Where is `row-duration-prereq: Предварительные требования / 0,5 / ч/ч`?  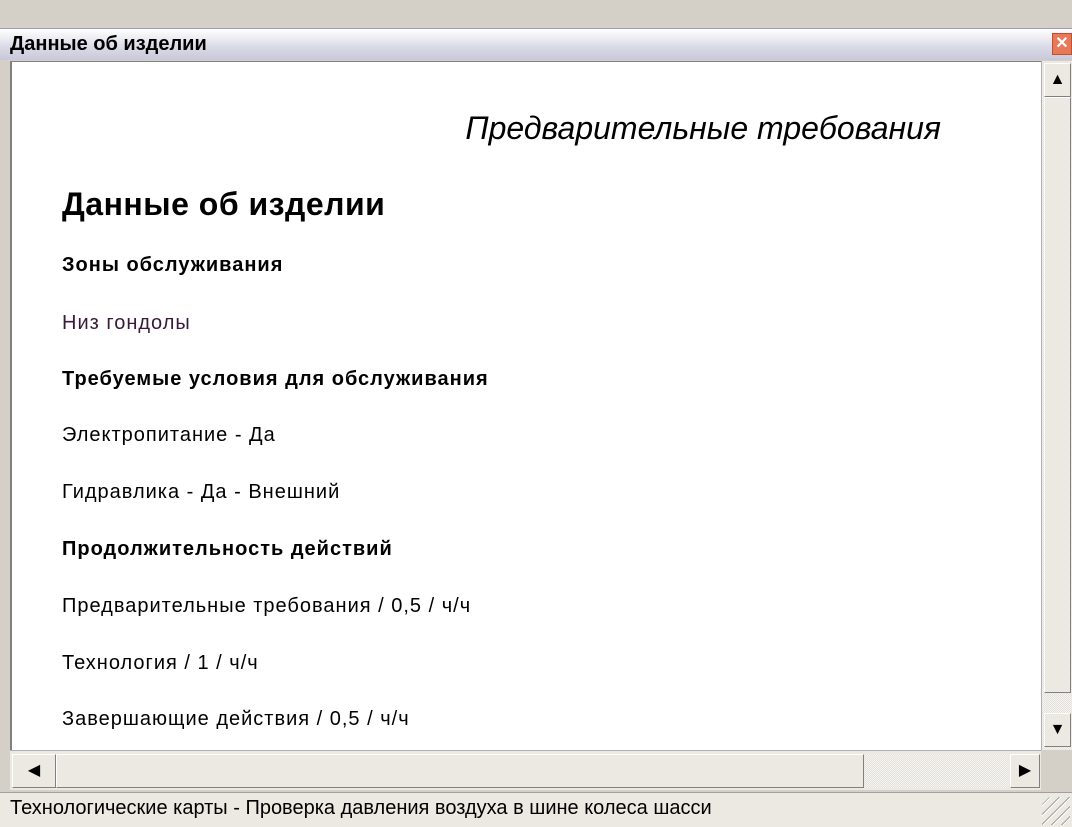 row-duration-prereq: Предварительные требования / 0,5 / ч/ч is located at coordinates (267, 606).